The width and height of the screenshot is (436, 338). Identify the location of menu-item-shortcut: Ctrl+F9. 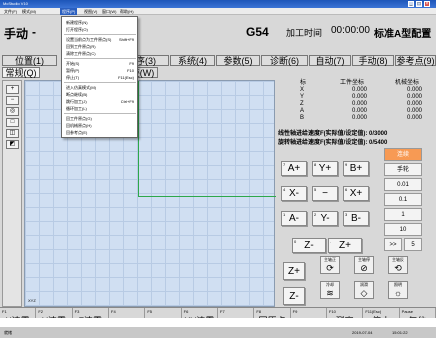
(127, 101).